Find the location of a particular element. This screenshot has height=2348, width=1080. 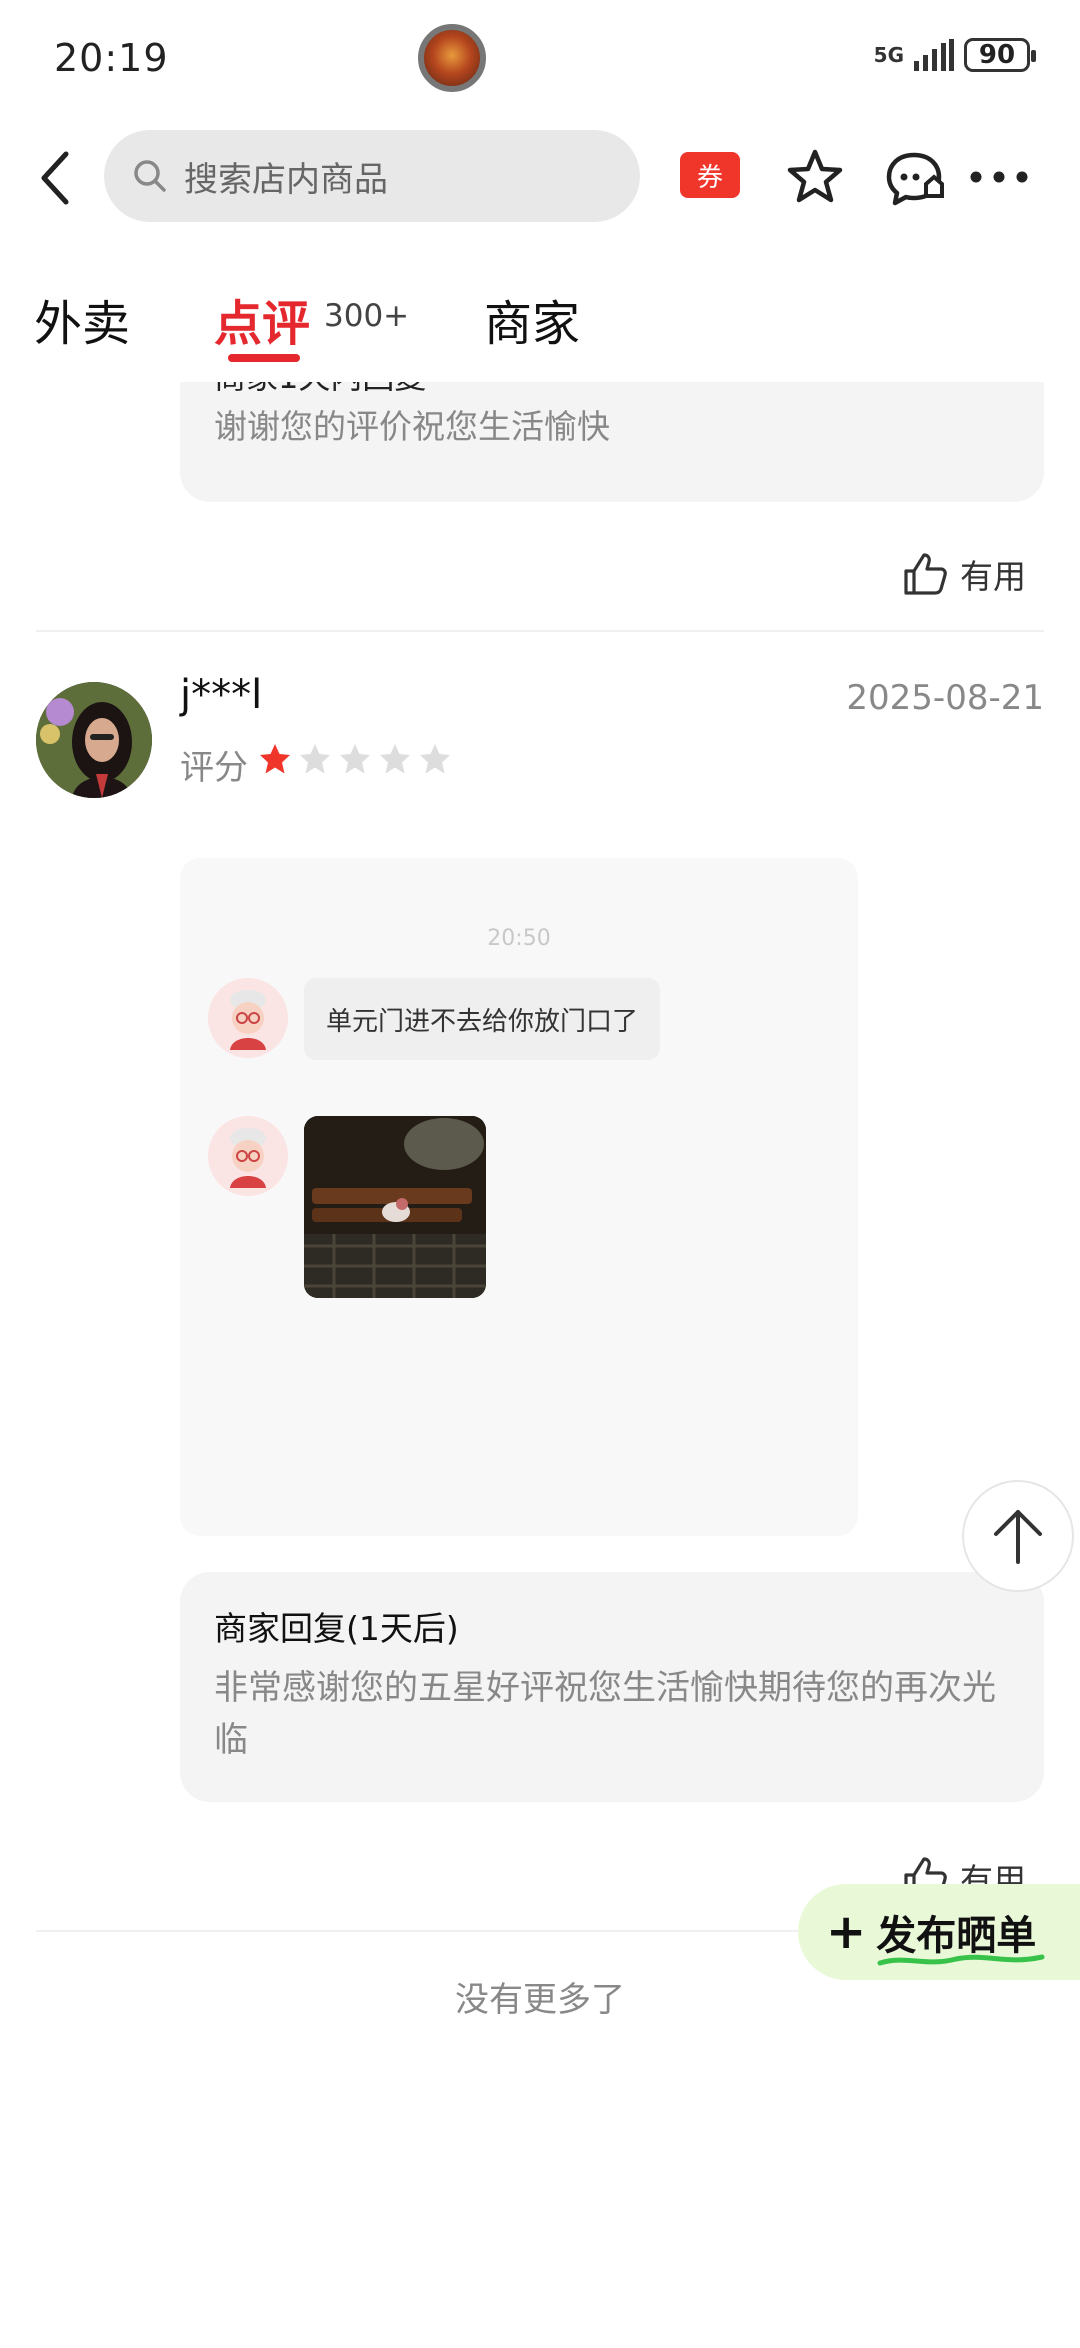

useful-label: 有用 is located at coordinates (993, 576).